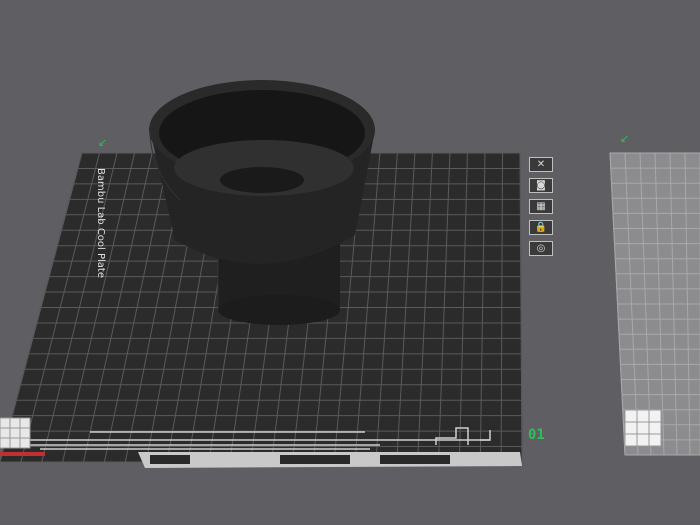 This screenshot has width=700, height=525. I want to click on grid-icon: ▦, so click(541, 206).